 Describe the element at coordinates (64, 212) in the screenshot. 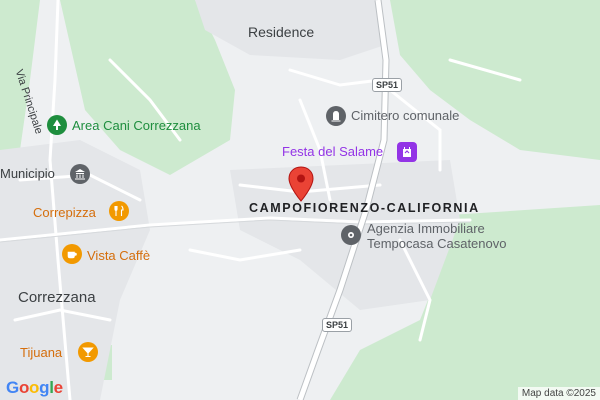

I see `correpizza-label: Correpizza` at that location.